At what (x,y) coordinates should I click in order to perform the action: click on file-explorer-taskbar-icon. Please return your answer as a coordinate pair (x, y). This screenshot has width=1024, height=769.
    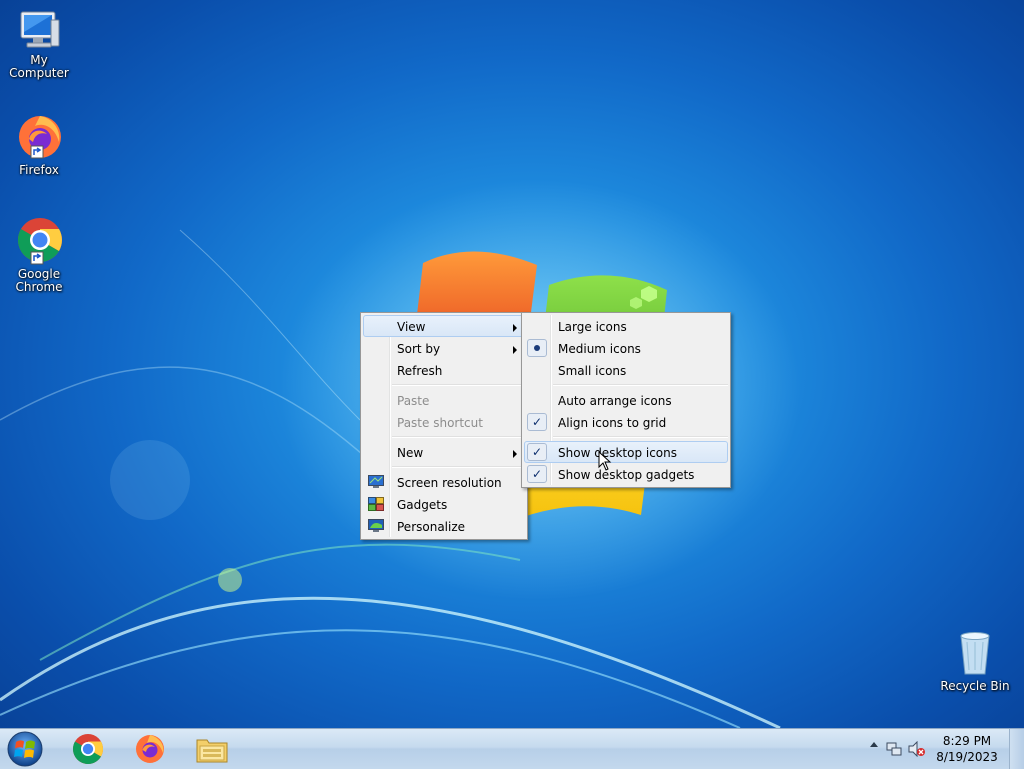
    Looking at the image, I should click on (212, 751).